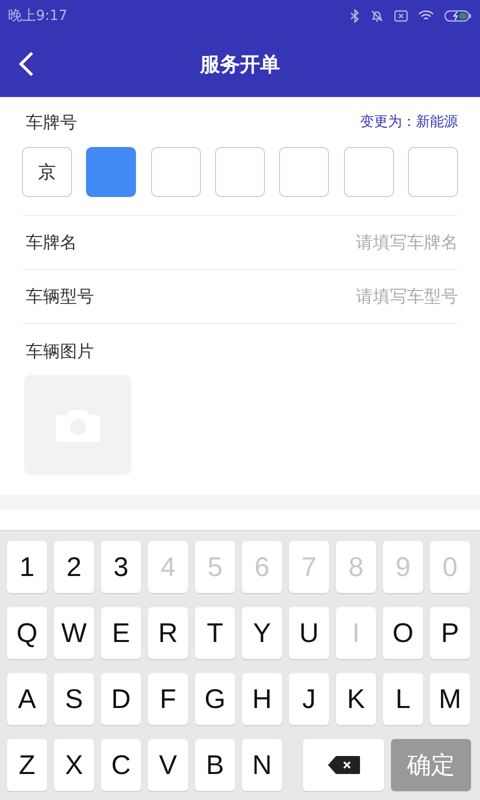 This screenshot has height=800, width=480. Describe the element at coordinates (356, 699) in the screenshot. I see `keyboard-key: K` at that location.